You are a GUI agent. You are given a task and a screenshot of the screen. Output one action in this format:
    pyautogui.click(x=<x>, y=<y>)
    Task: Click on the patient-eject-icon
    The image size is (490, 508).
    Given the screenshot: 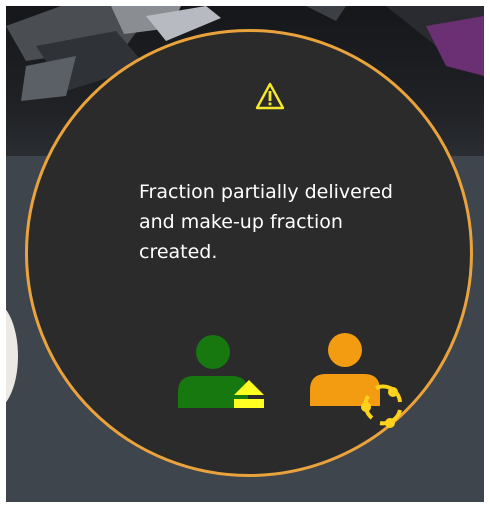 What is the action you would take?
    pyautogui.click(x=221, y=371)
    